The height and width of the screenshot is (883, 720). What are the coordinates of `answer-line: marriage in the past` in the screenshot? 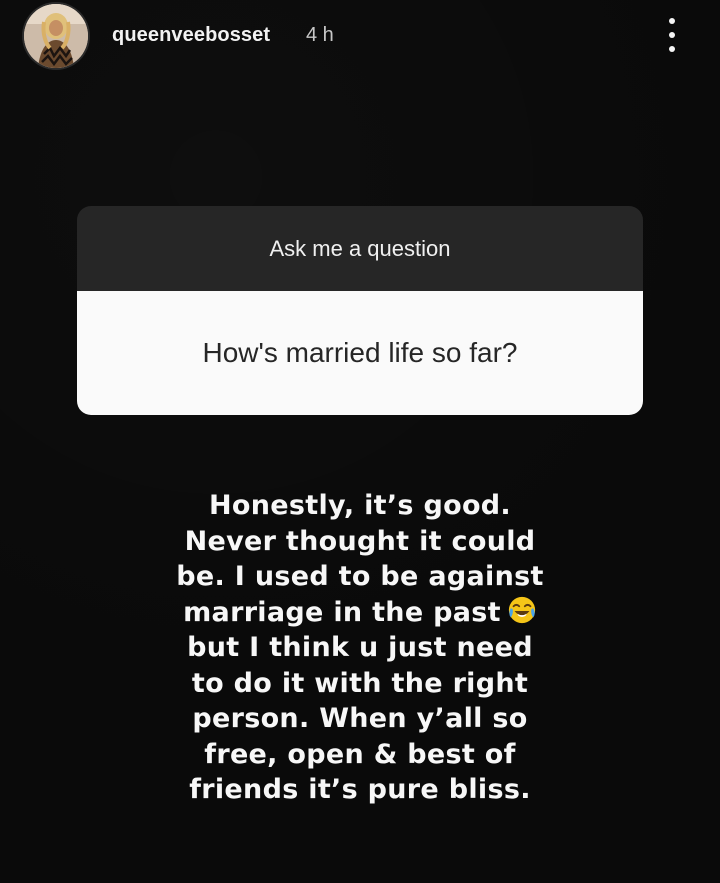 It's located at (342, 612).